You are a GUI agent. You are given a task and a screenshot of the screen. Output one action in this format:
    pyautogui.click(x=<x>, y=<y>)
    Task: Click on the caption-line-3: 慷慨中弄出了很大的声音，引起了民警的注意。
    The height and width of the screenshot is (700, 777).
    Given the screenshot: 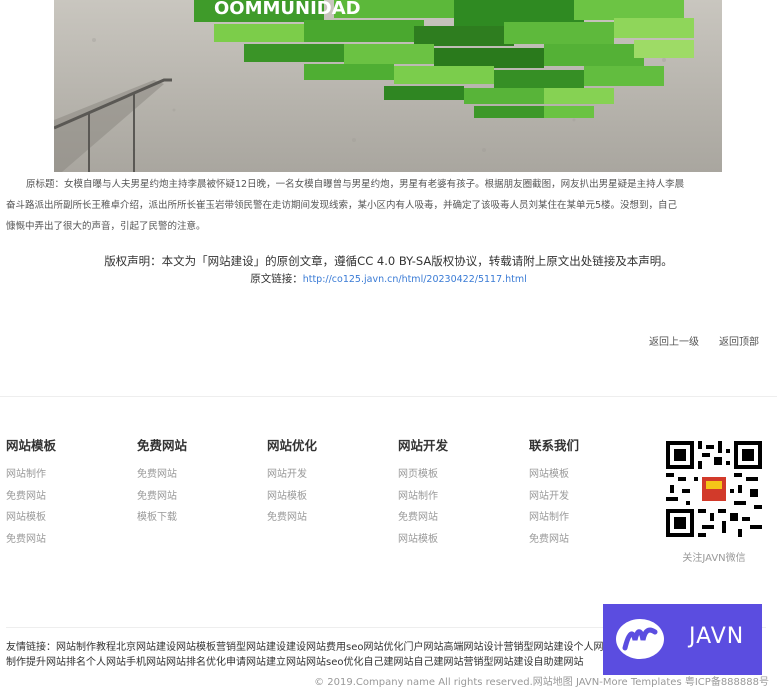 What is the action you would take?
    pyautogui.click(x=106, y=226)
    